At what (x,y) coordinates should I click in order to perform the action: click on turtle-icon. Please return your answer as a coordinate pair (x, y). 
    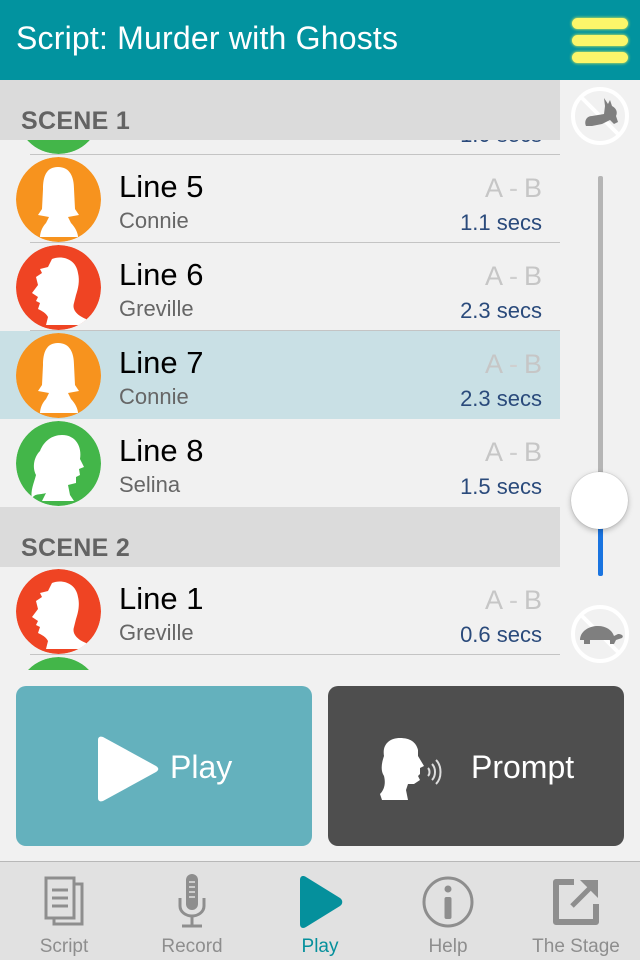
    Looking at the image, I should click on (600, 634).